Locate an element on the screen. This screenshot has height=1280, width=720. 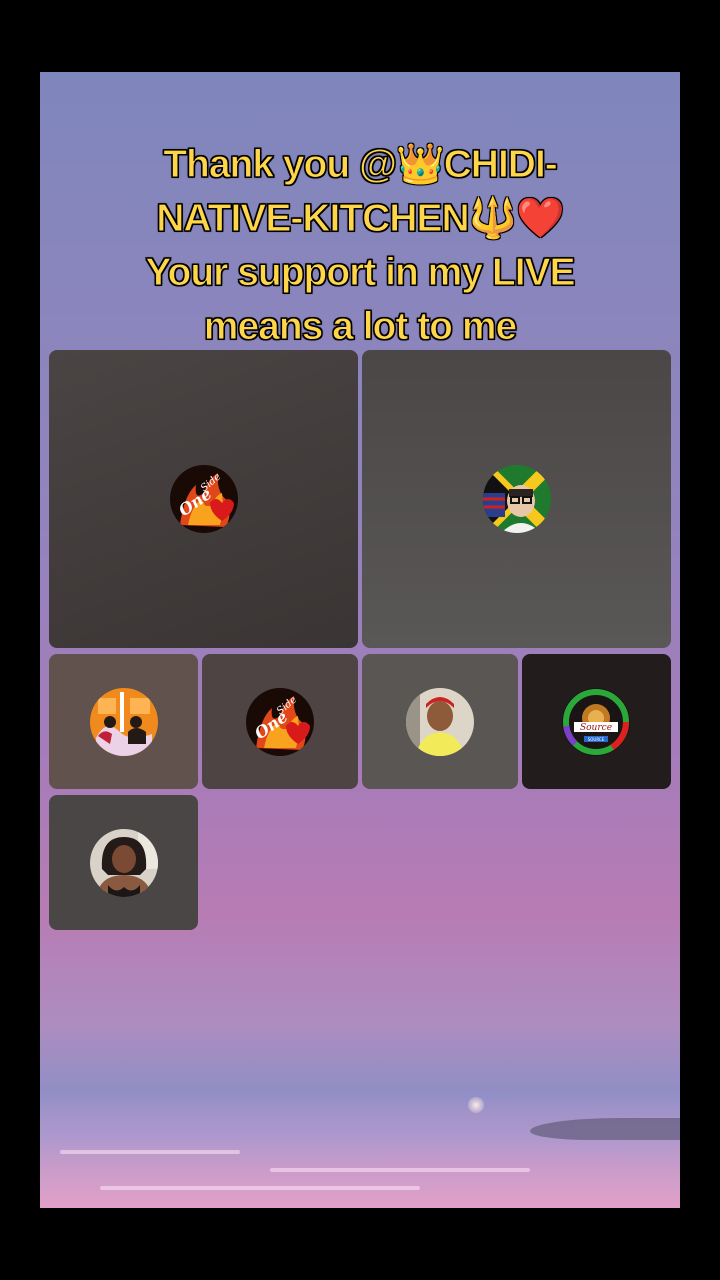
guest-tile-6: Source SOURCE is located at coordinates (596, 721).